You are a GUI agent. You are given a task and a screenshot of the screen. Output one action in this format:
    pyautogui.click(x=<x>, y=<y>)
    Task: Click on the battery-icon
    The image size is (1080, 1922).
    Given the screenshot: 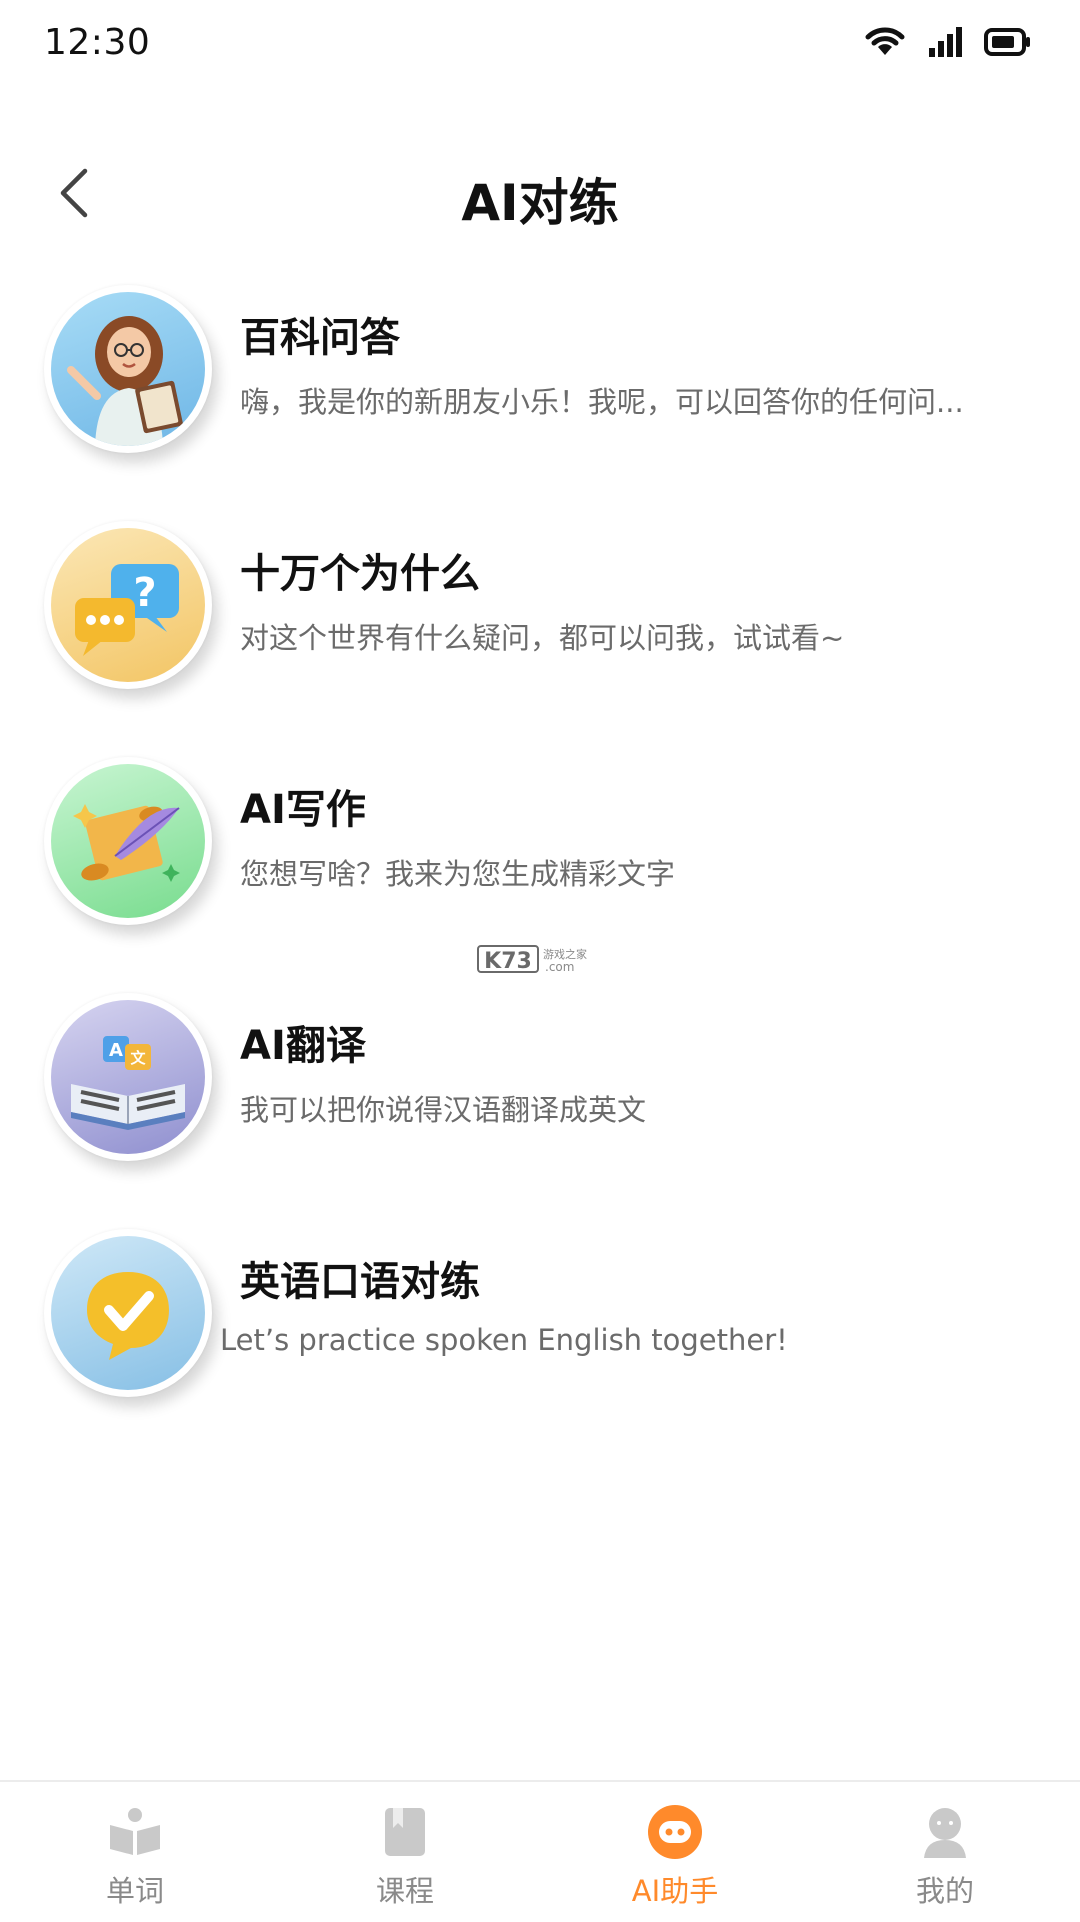 What is the action you would take?
    pyautogui.click(x=1008, y=44)
    